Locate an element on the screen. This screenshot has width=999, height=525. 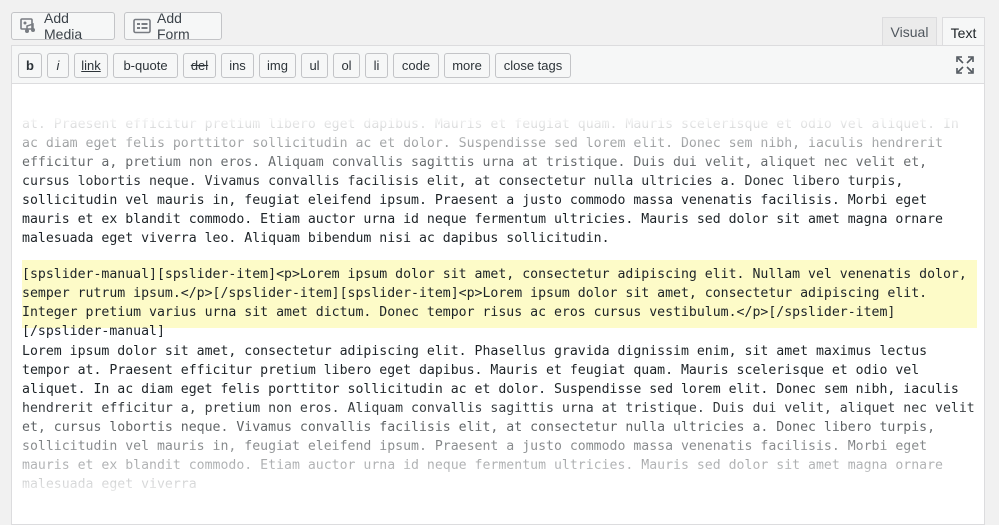
quicktag-label: ol is located at coordinates (346, 65).